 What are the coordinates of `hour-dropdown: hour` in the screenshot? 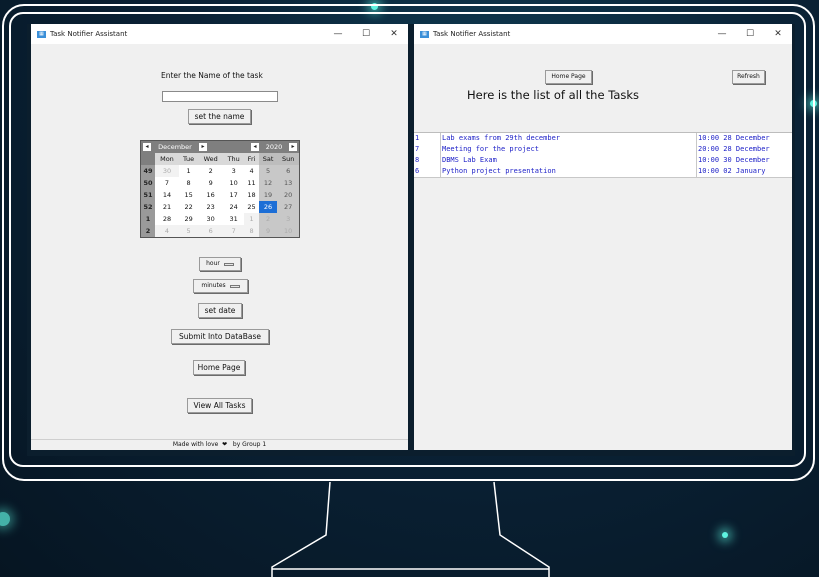 It's located at (220, 264).